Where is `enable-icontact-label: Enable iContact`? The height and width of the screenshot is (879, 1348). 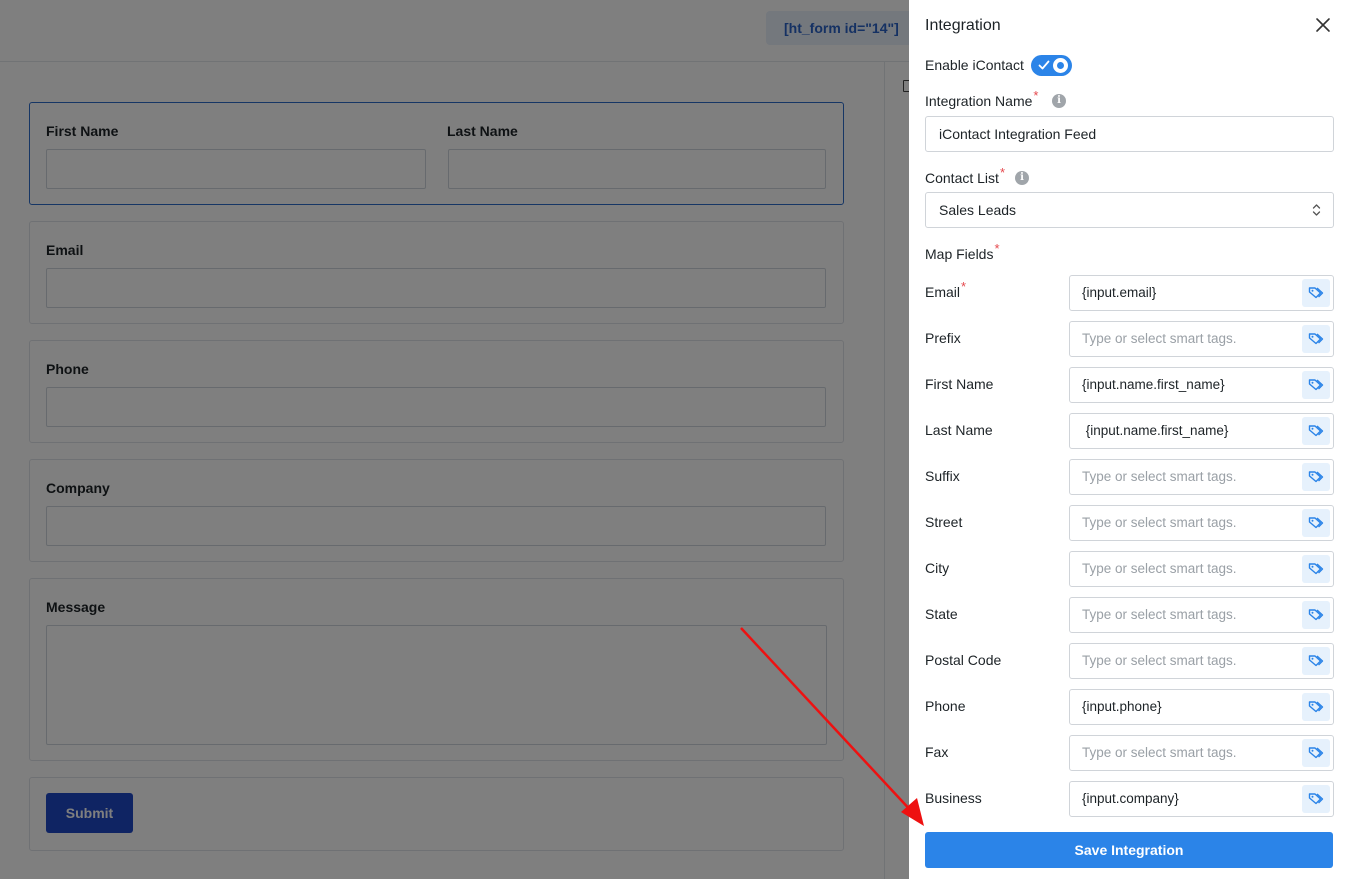
enable-icontact-label: Enable iContact is located at coordinates (974, 65).